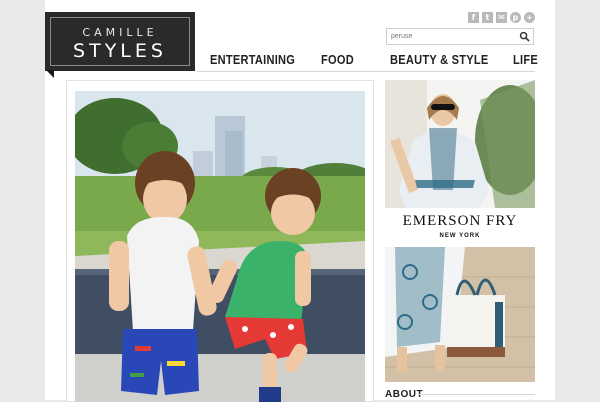  What do you see at coordinates (487, 17) in the screenshot?
I see `twitter-icon: t` at bounding box center [487, 17].